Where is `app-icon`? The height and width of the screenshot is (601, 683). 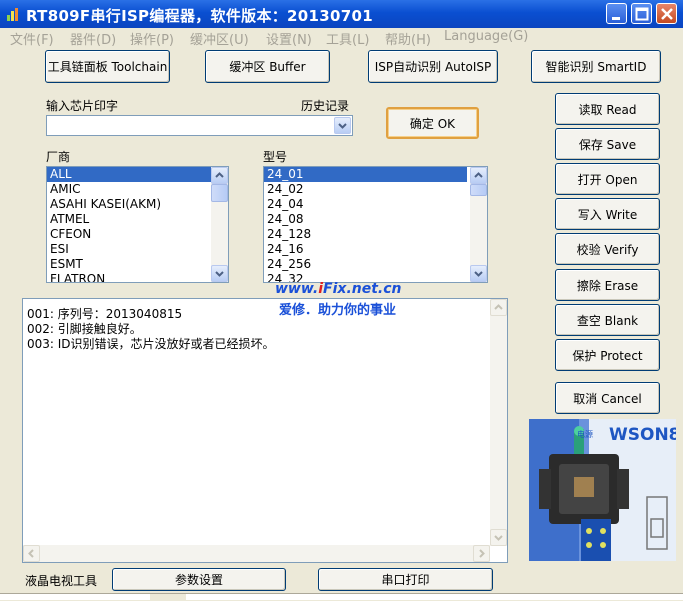 app-icon is located at coordinates (13, 14).